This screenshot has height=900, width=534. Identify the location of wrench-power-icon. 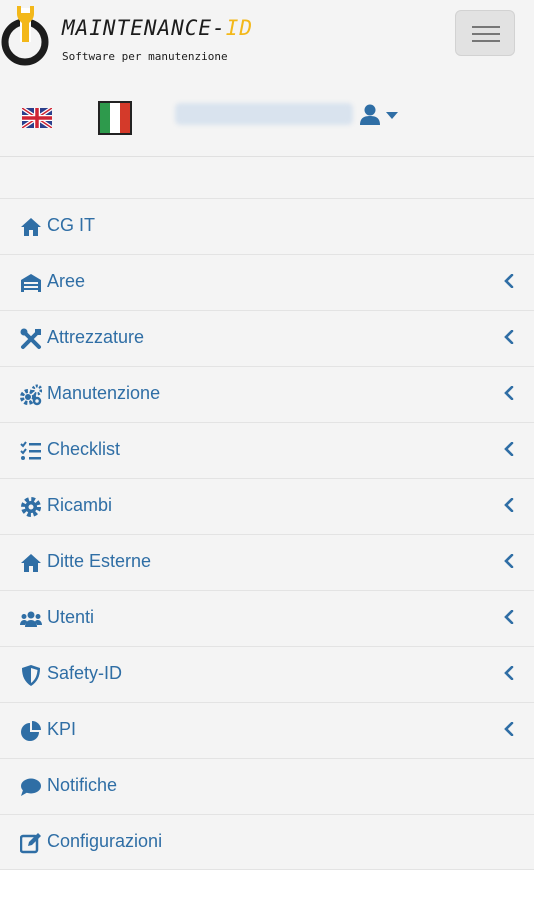
(30, 36).